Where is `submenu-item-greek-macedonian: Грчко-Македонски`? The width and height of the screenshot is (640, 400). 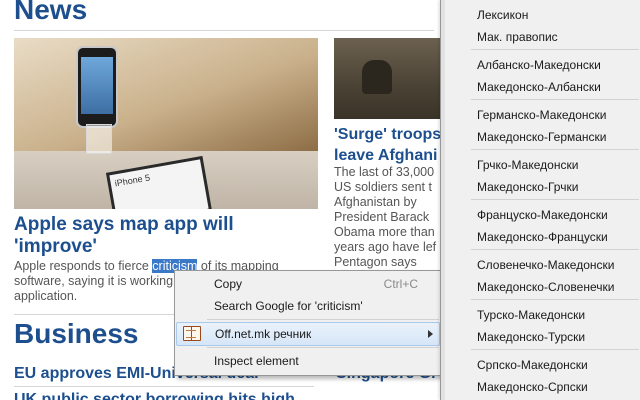
submenu-item-greek-macedonian: Грчко-Македонски is located at coordinates (527, 165).